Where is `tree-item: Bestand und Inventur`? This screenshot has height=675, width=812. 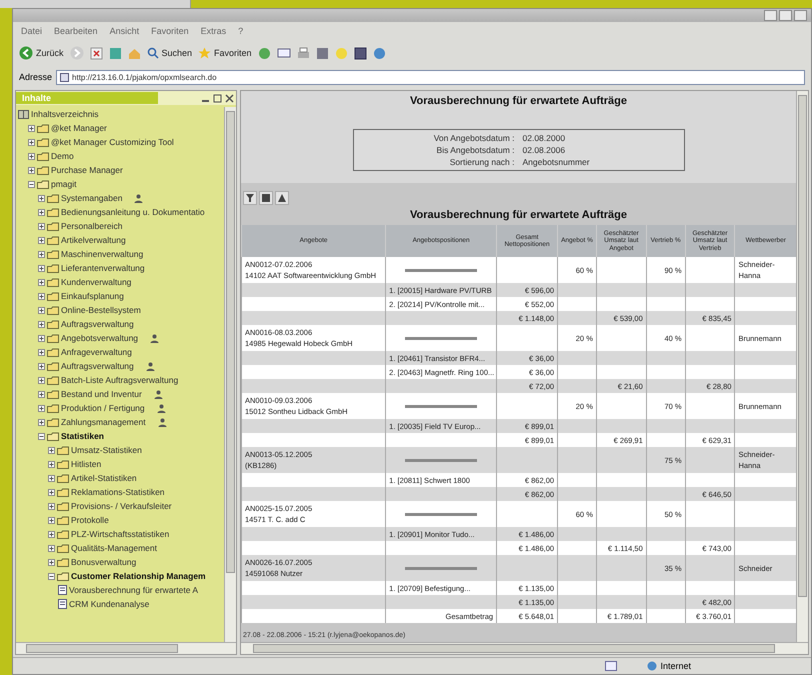 tree-item: Bestand und Inventur is located at coordinates (101, 394).